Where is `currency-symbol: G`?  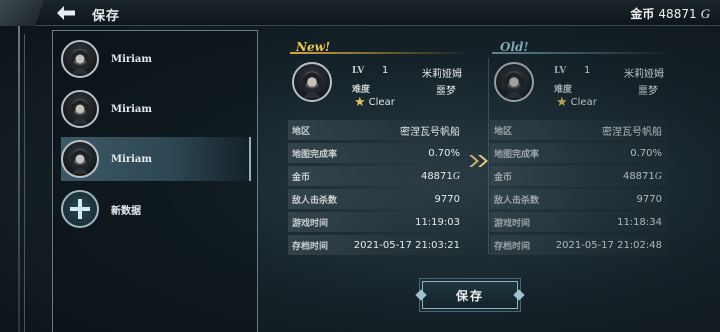
currency-symbol: G is located at coordinates (705, 13).